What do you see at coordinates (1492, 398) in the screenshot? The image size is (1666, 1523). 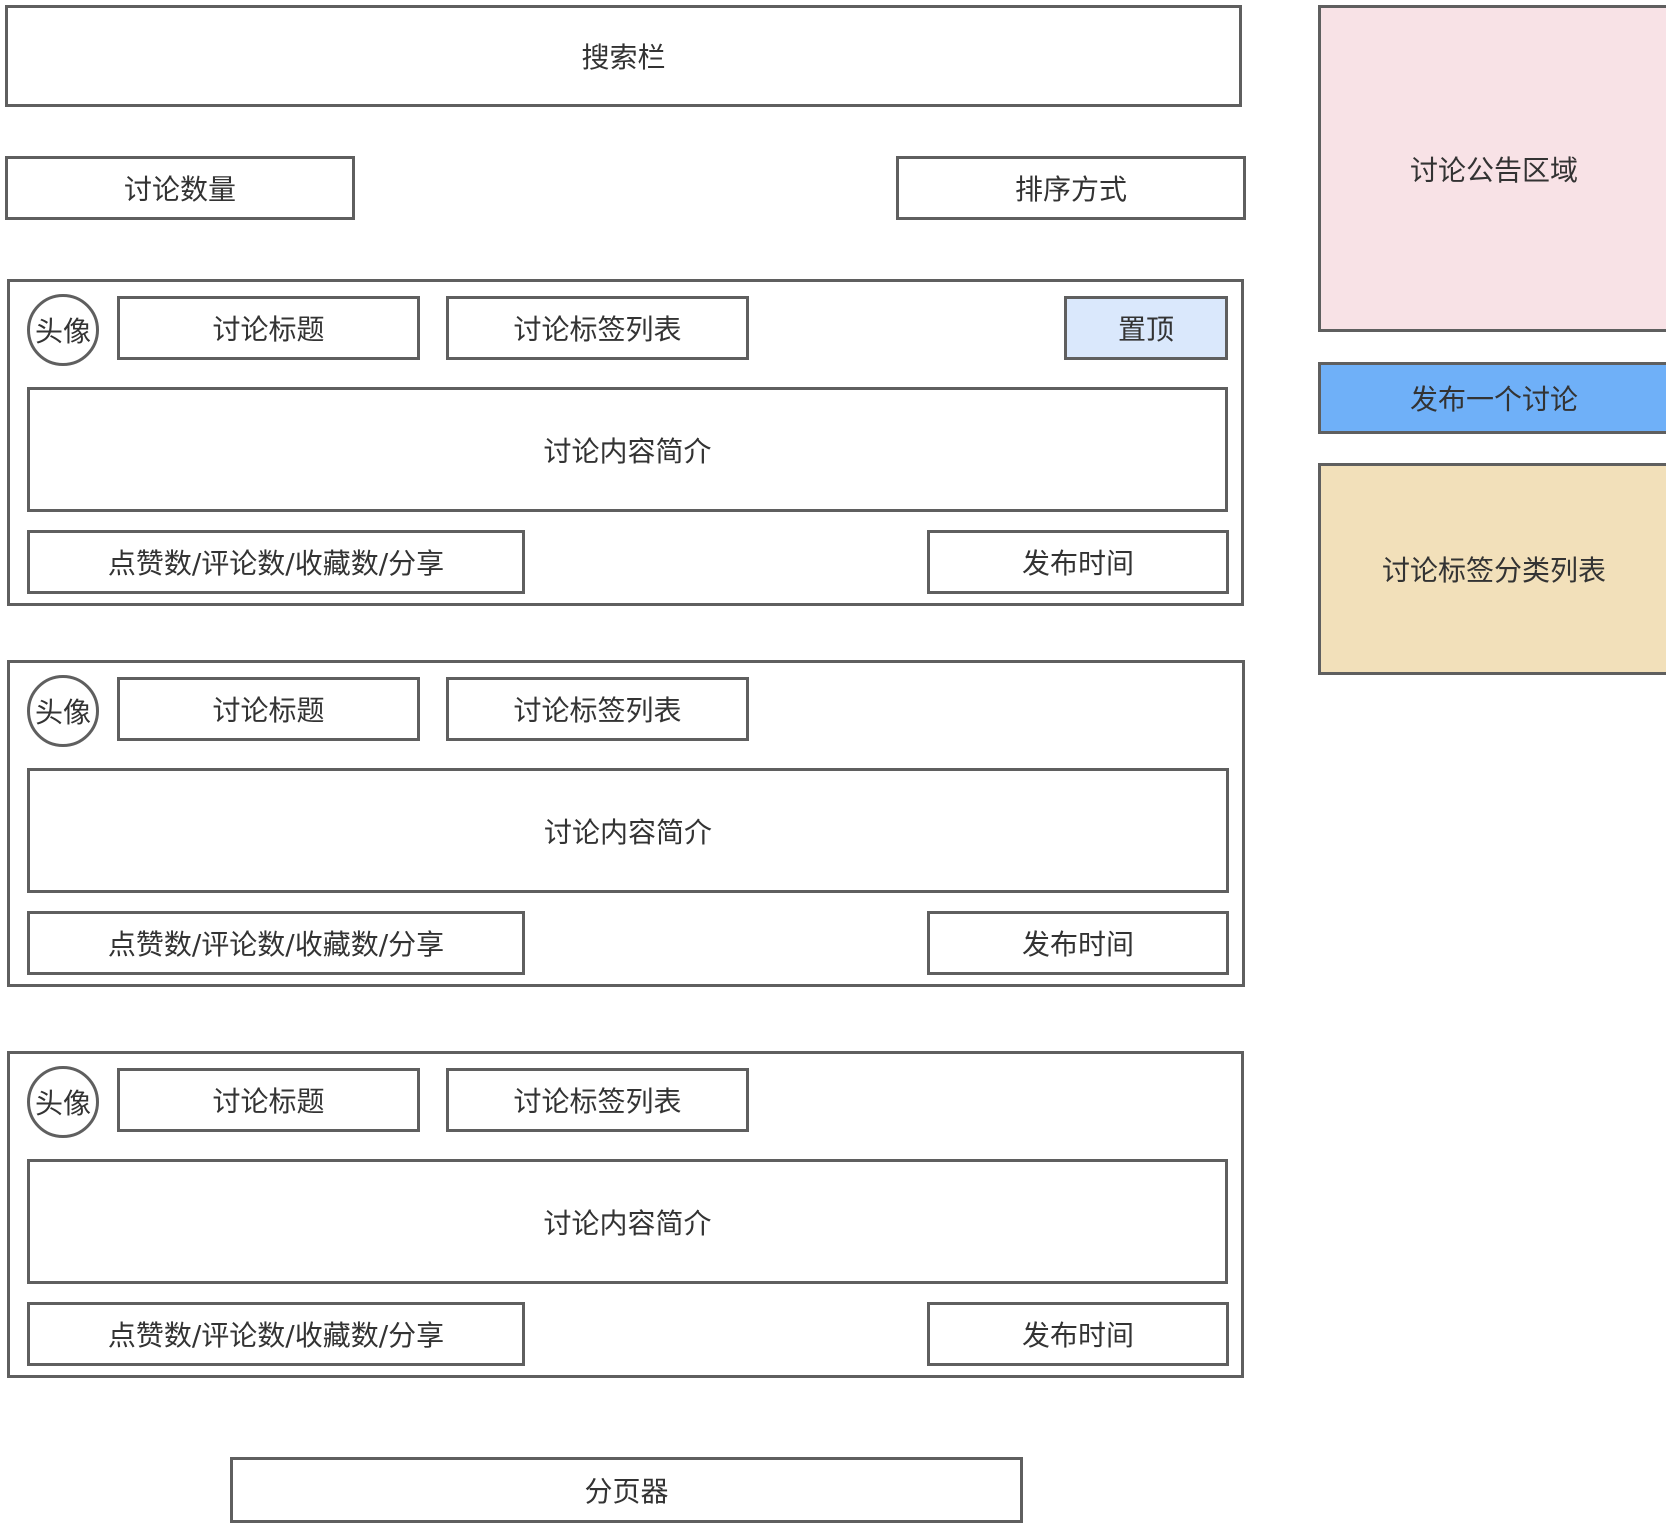 I see `publish-discussion-button: 发布一个讨论` at bounding box center [1492, 398].